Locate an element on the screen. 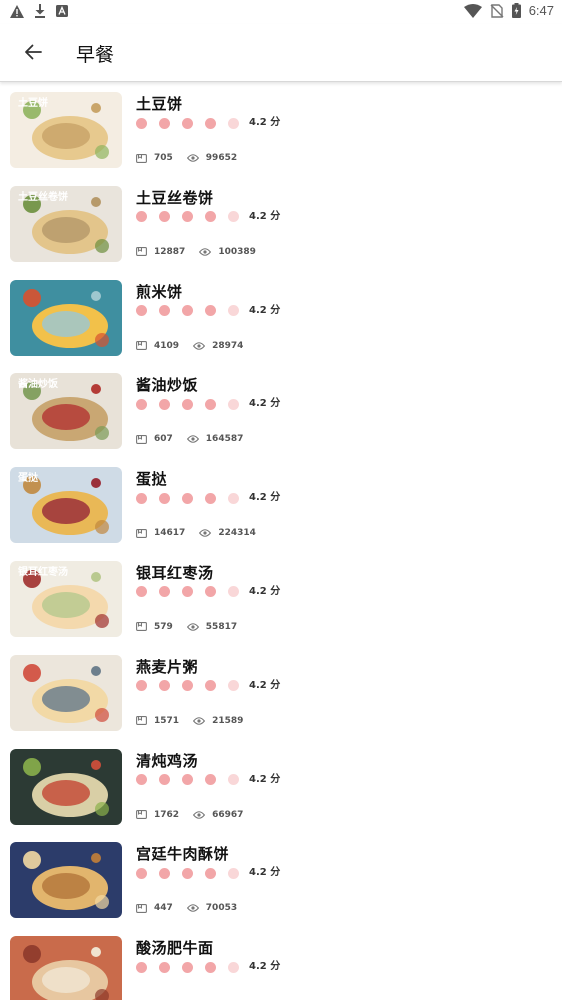 Image resolution: width=562 pixels, height=1000 pixels. recipe-list-item: 燕麦片粥 4.2 分 1571 21589 is located at coordinates (281, 700).